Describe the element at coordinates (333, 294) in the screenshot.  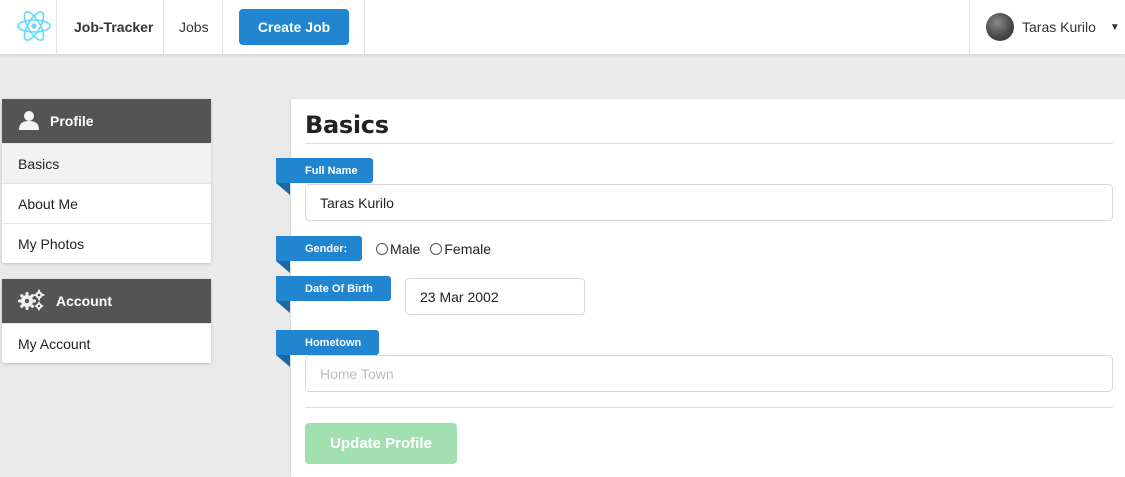
I see `date-of-birth-label: Date Of Birth` at that location.